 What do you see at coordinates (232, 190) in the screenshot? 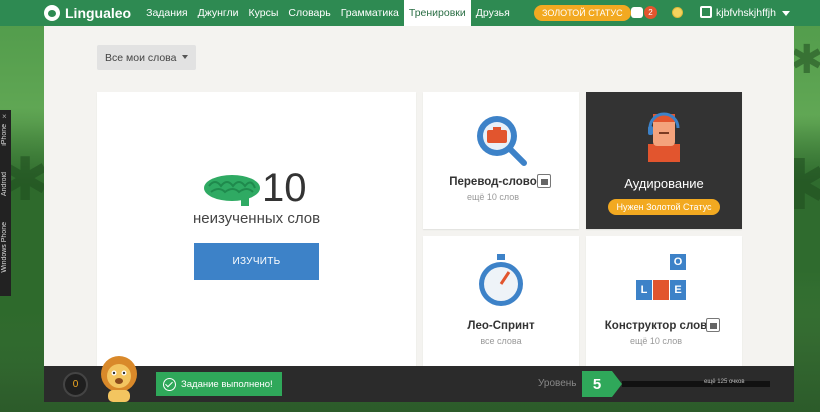
I see `brain-icon` at bounding box center [232, 190].